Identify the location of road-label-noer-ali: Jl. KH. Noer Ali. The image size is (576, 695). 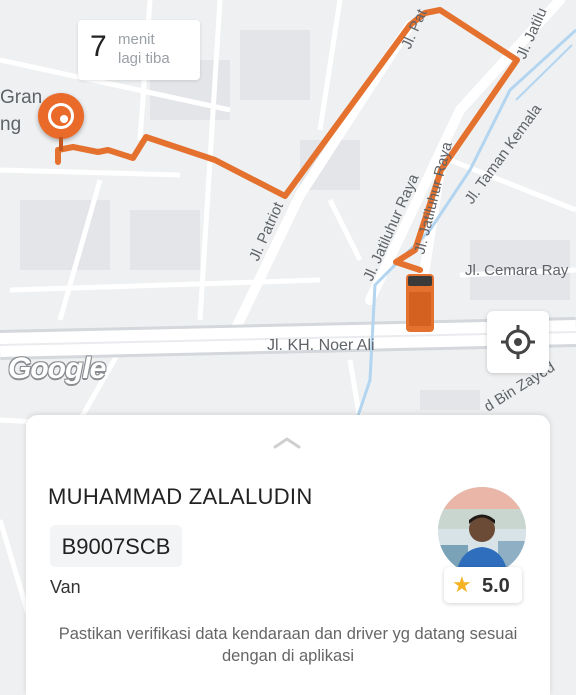
(321, 345).